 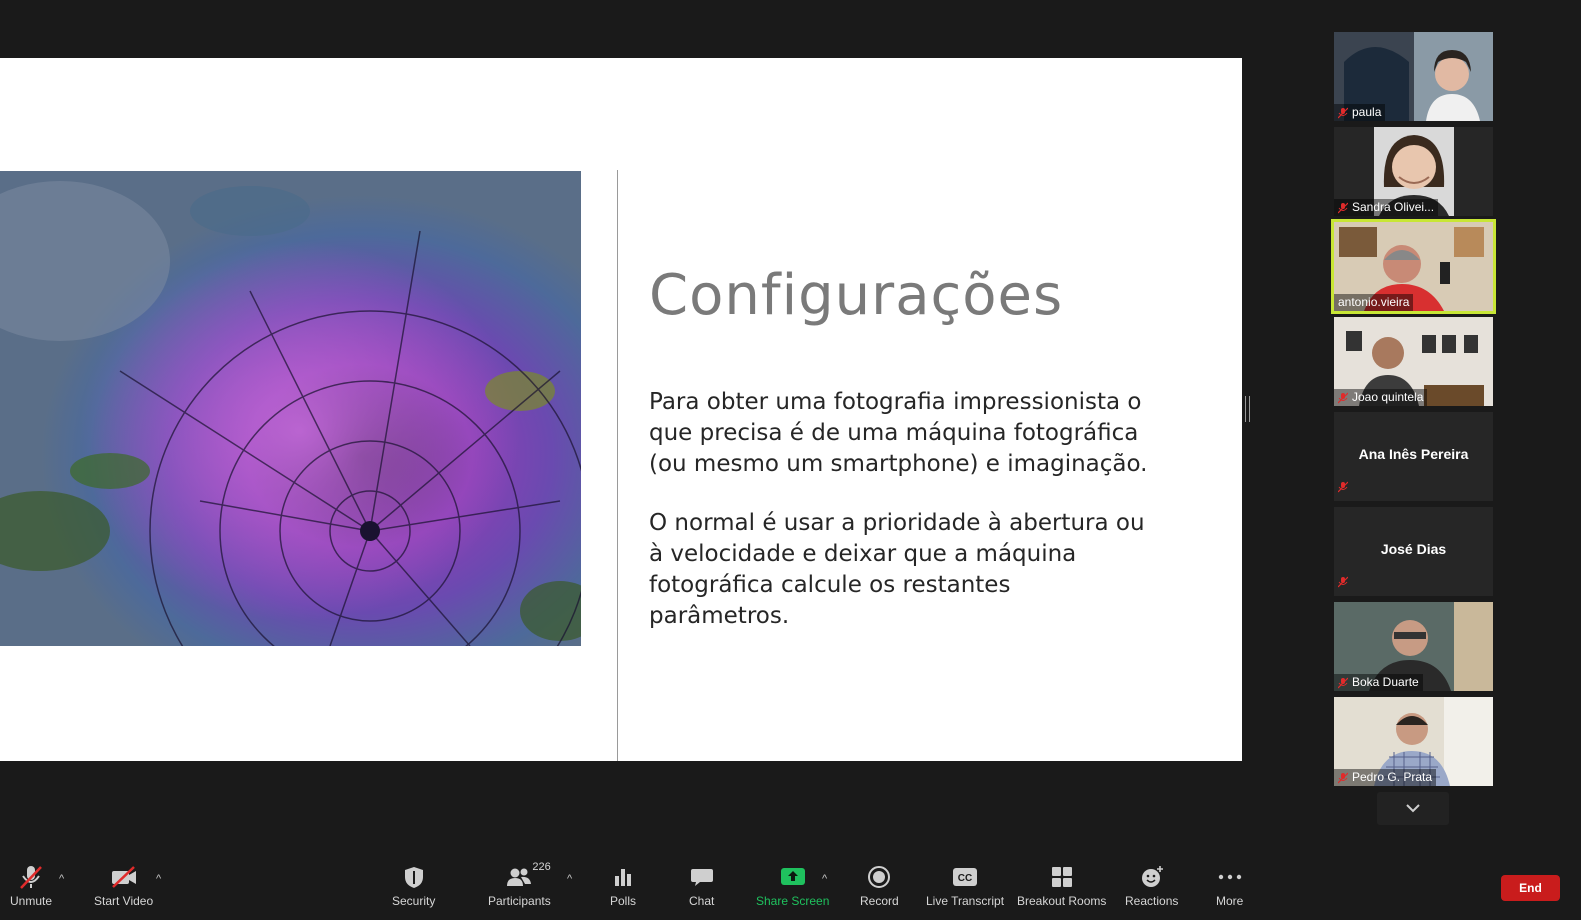 I want to click on participant-name: paula, so click(x=1367, y=112).